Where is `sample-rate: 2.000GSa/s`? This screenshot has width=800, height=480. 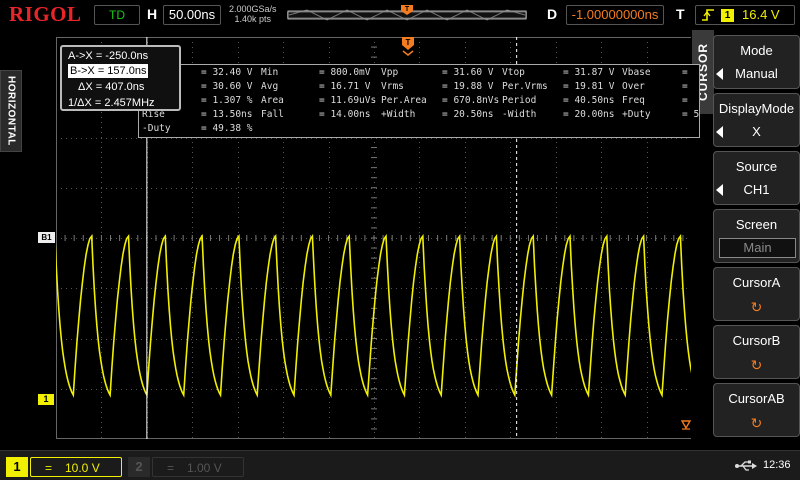 sample-rate: 2.000GSa/s is located at coordinates (253, 9).